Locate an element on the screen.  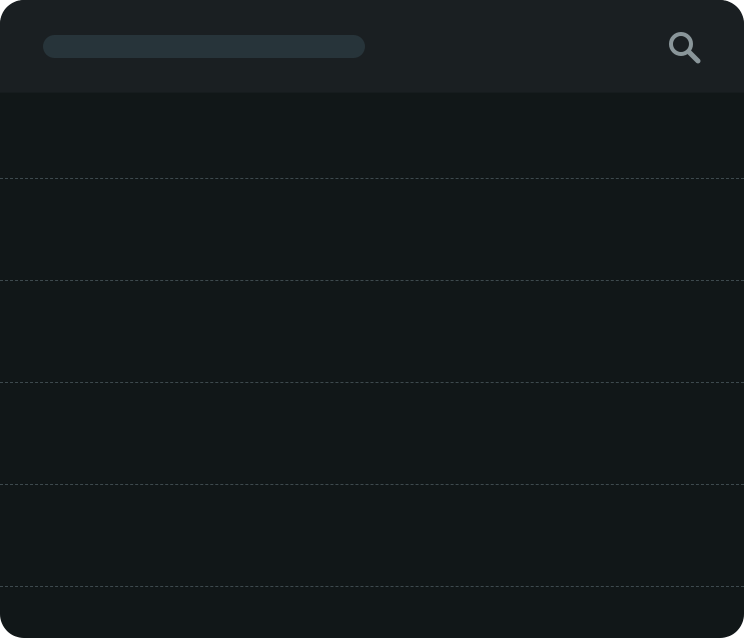
search-icon is located at coordinates (684, 47).